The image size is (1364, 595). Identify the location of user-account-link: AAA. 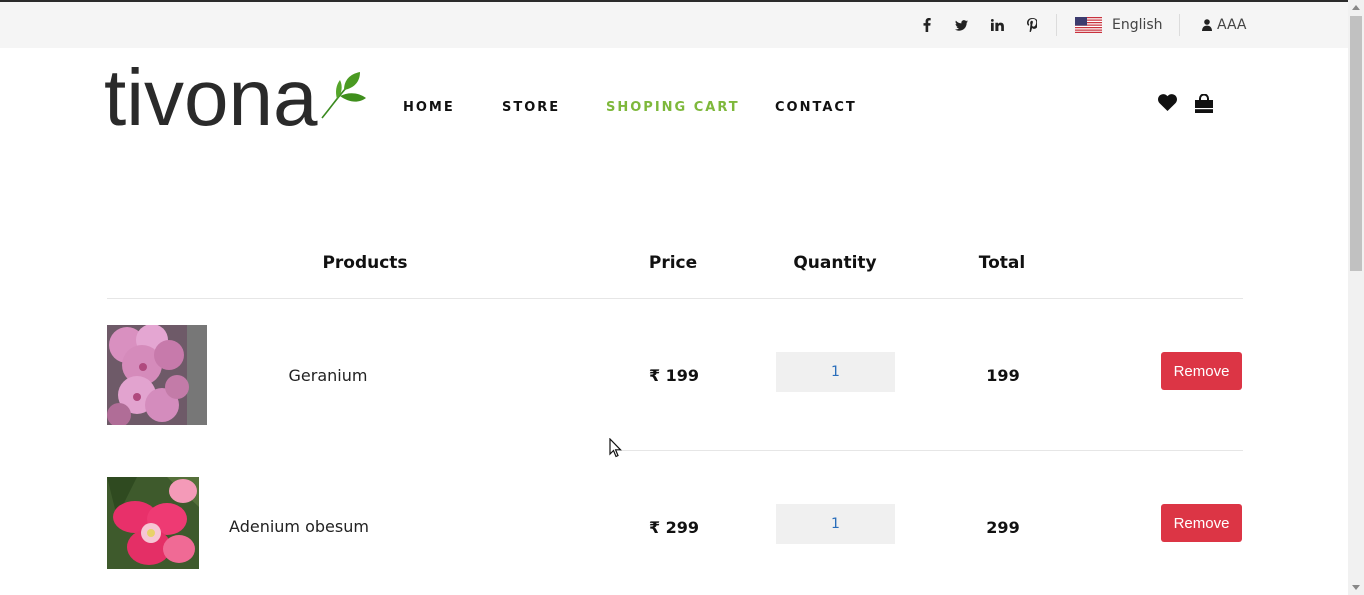
(1224, 25).